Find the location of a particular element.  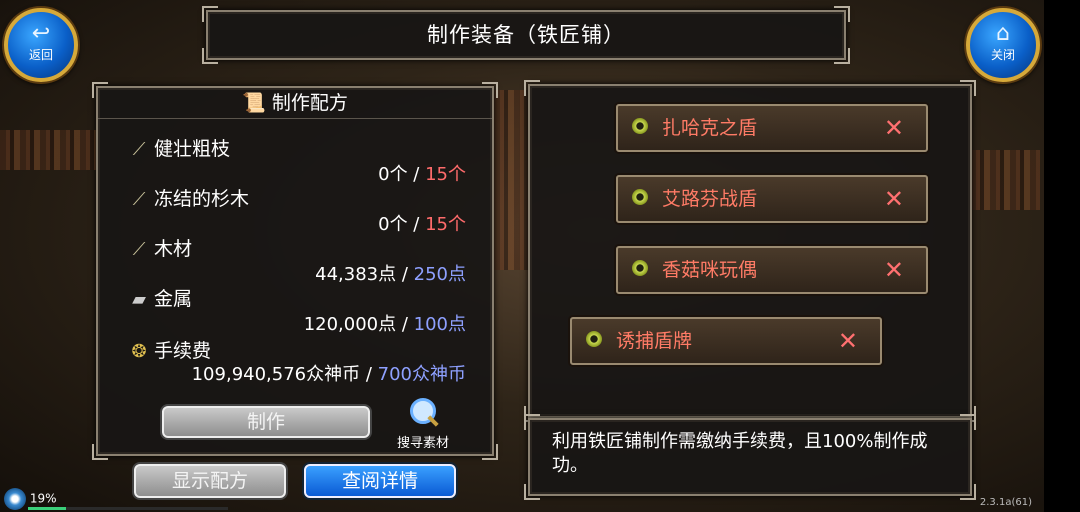

home-icon: ⌂ is located at coordinates (1003, 33).